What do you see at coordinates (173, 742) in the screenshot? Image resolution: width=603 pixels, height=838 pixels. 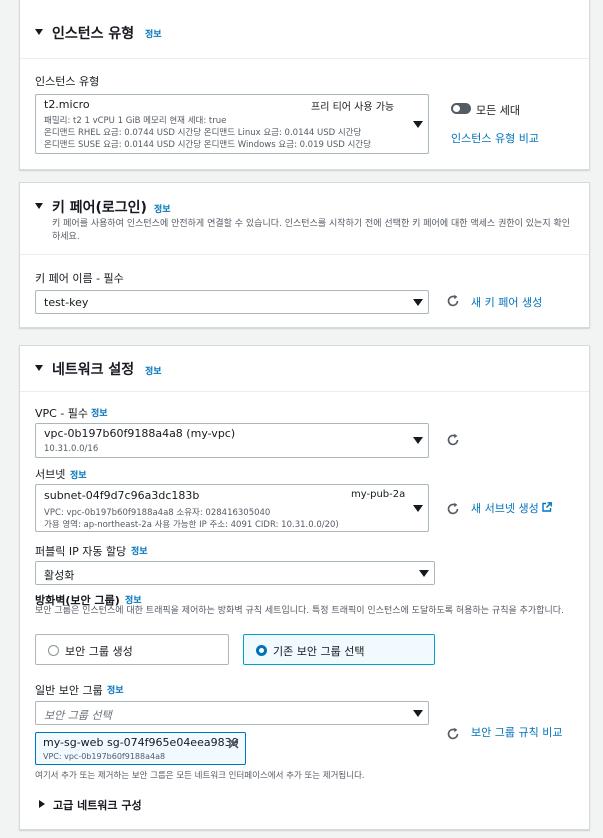 I see `token-id: sg-074f965e04eea9839` at bounding box center [173, 742].